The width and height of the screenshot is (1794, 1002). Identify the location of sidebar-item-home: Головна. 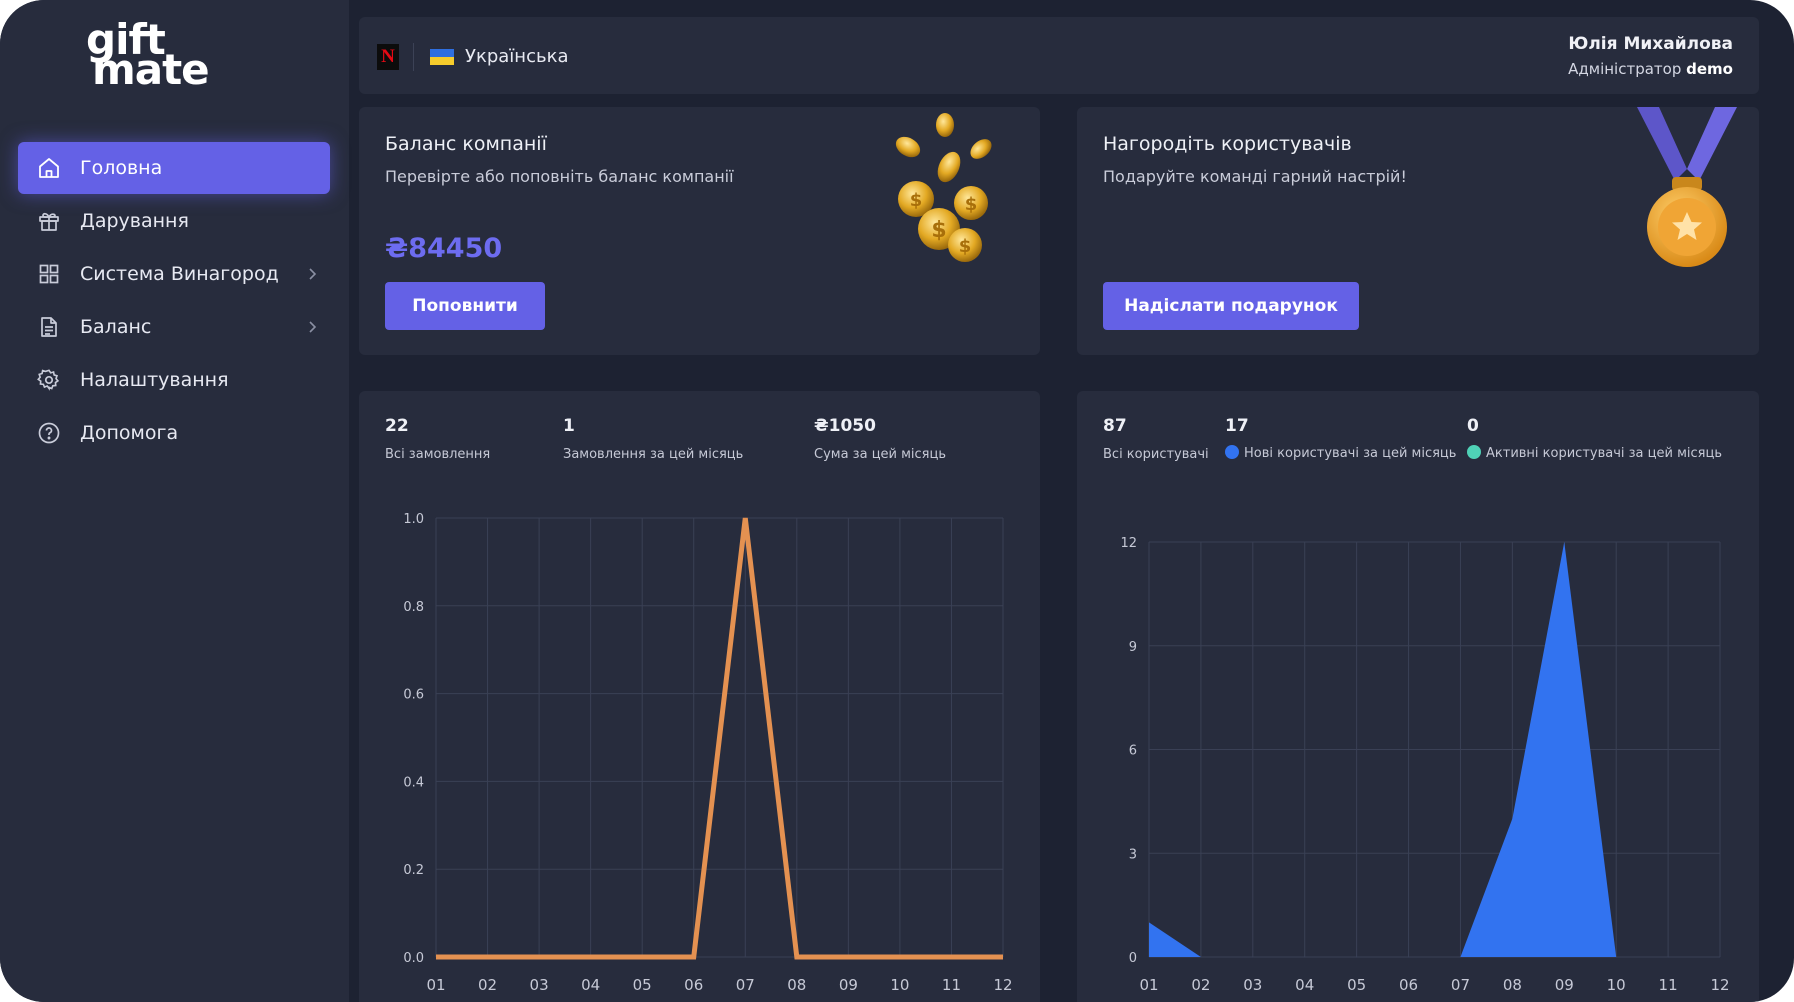
(174, 168).